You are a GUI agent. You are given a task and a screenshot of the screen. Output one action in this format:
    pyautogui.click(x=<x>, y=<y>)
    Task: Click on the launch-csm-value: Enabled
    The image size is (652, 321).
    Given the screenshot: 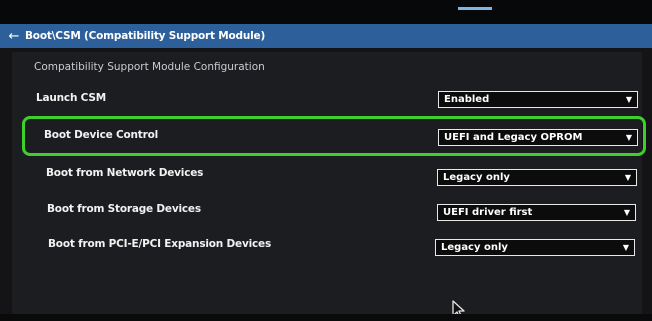 What is the action you would take?
    pyautogui.click(x=467, y=99)
    